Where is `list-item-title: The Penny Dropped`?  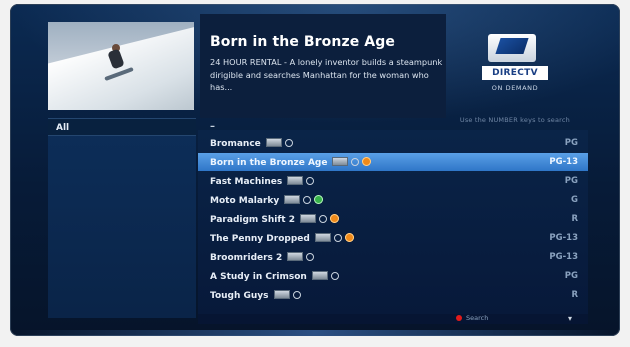 list-item-title: The Penny Dropped is located at coordinates (282, 238).